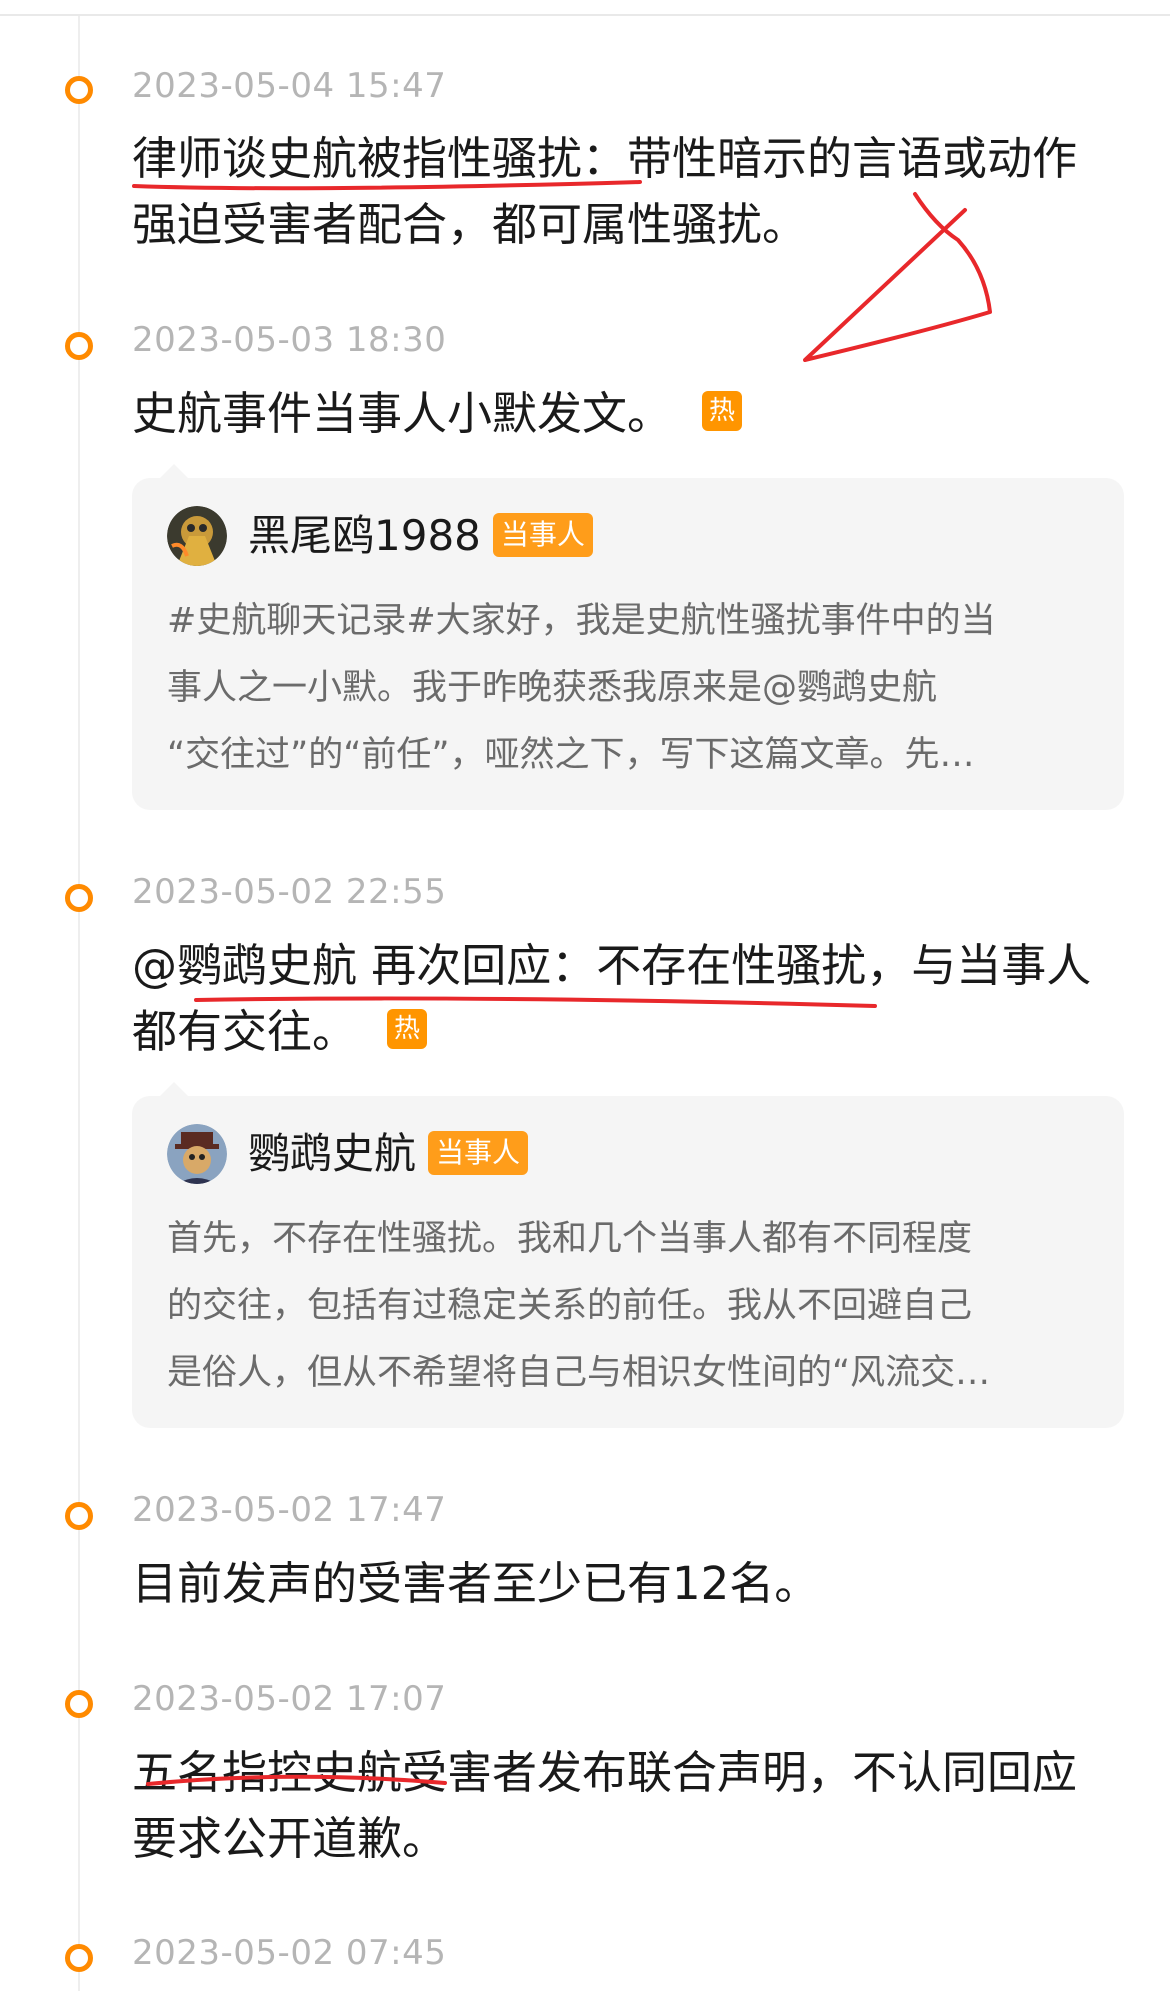 The height and width of the screenshot is (1991, 1170). Describe the element at coordinates (364, 535) in the screenshot. I see `author-label: 黑尾鸥1988` at that location.